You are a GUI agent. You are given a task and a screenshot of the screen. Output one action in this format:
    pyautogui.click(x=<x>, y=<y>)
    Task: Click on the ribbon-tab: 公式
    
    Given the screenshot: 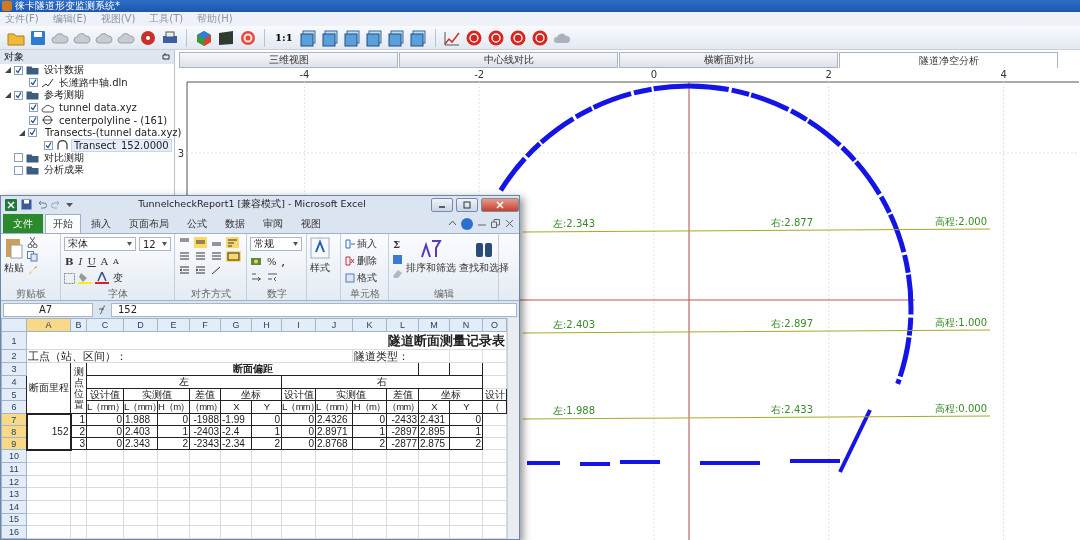 What is the action you would take?
    pyautogui.click(x=197, y=223)
    